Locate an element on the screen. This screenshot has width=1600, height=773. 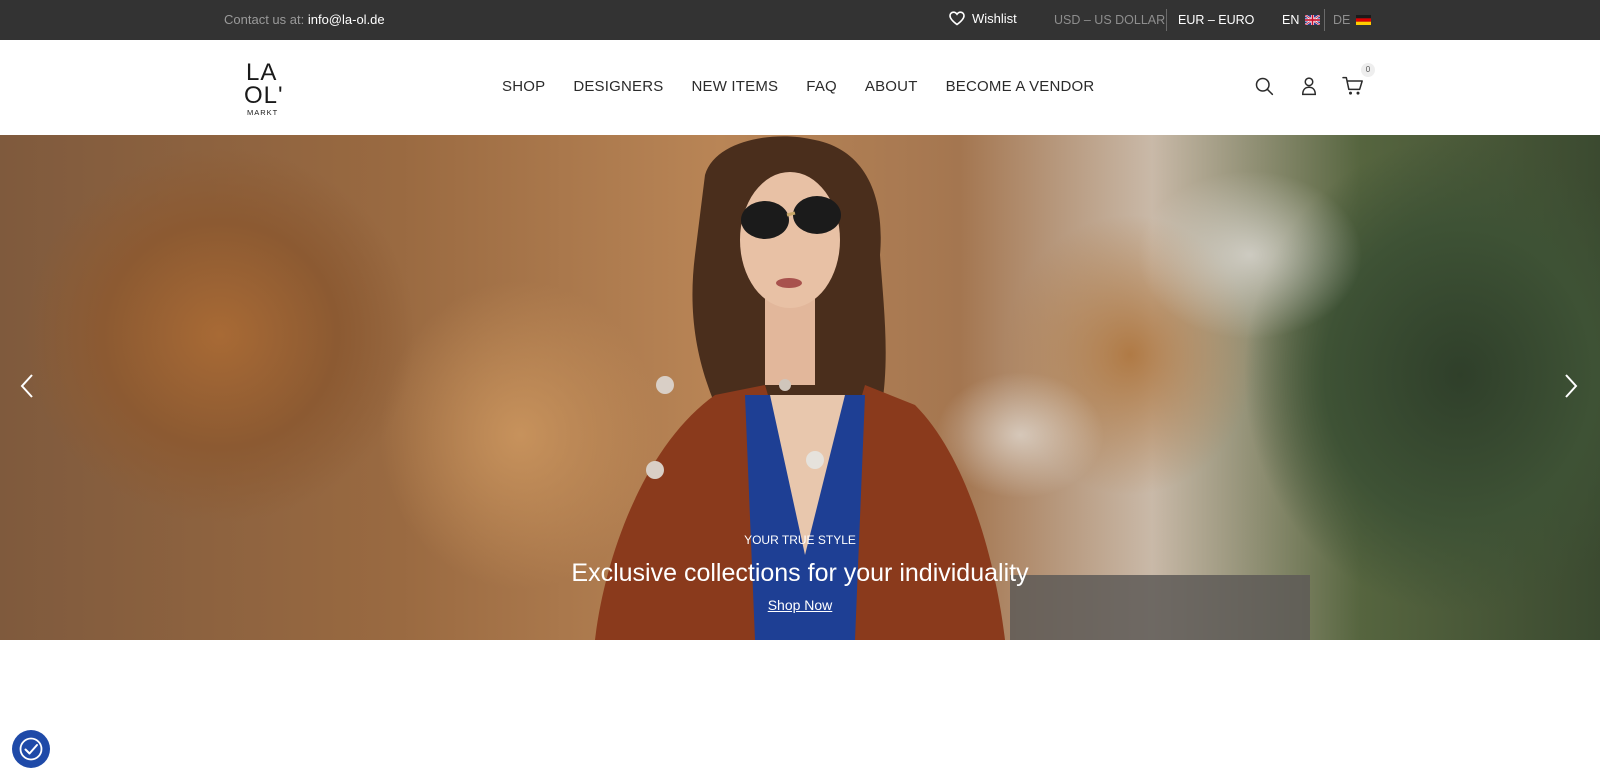
contact-info: Contact us at: info@la-ol.de is located at coordinates (304, 19).